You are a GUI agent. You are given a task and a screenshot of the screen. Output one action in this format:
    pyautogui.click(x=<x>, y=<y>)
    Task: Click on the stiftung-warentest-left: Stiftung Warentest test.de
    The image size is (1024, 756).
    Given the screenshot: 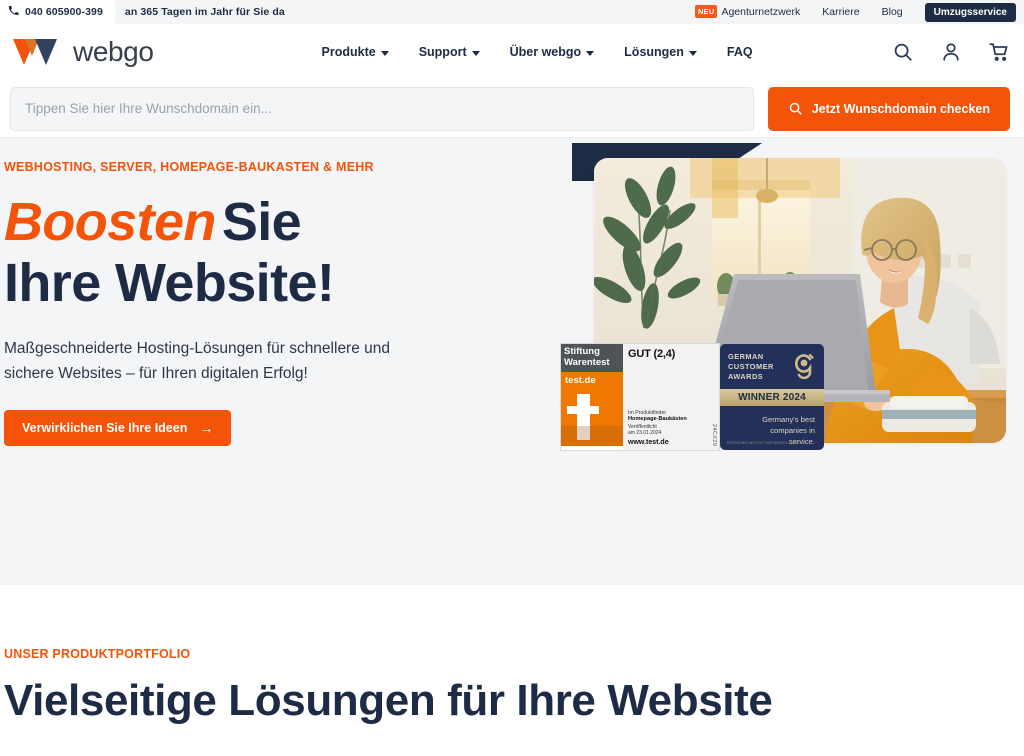 What is the action you would take?
    pyautogui.click(x=592, y=397)
    